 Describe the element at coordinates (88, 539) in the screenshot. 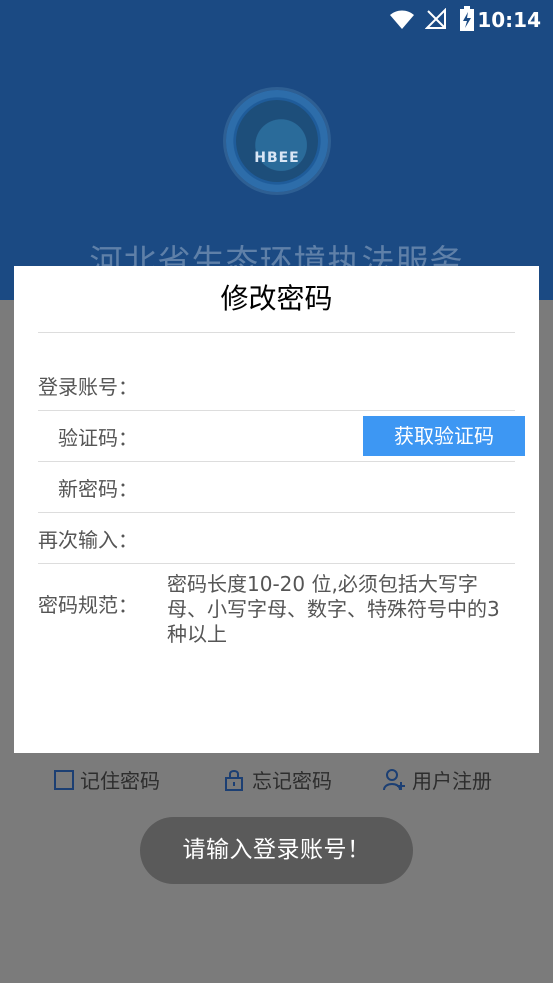

I see `repeat-password-label: 再次输入：` at that location.